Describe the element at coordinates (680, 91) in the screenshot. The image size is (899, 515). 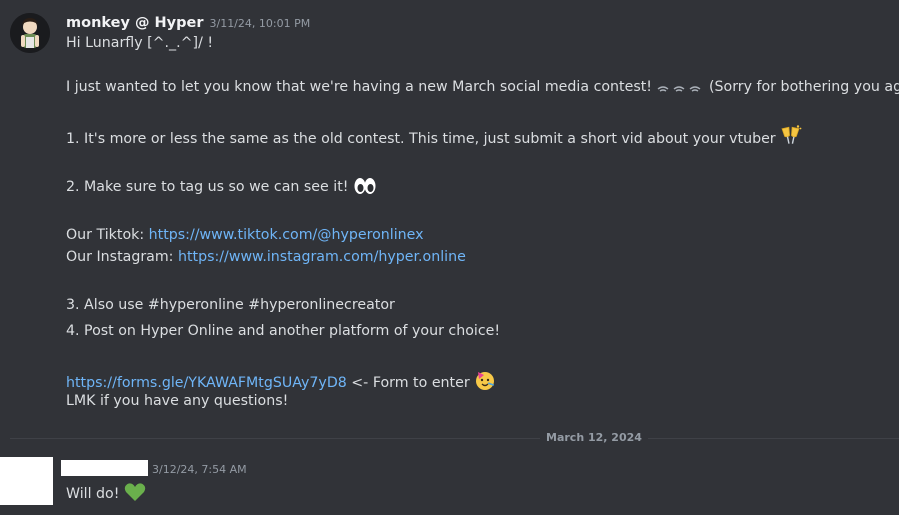
I see `sparkles-emoji-icon` at that location.